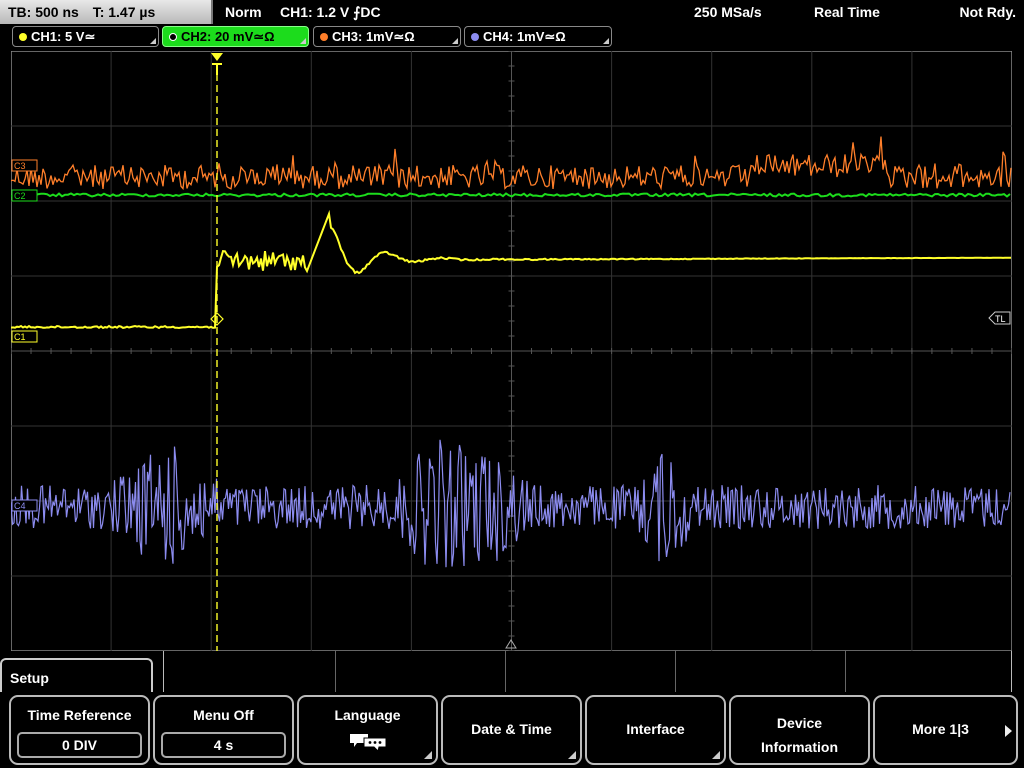 This screenshot has width=1024, height=768. What do you see at coordinates (330, 12) in the screenshot?
I see `trigger-info: CH1: 1.2 V ⨍DC` at bounding box center [330, 12].